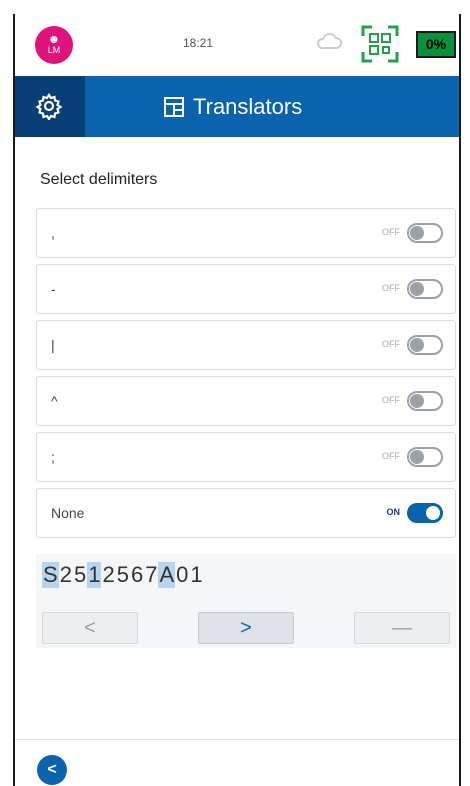 The height and width of the screenshot is (786, 470). Describe the element at coordinates (53, 289) in the screenshot. I see `delimiter-label: -` at that location.